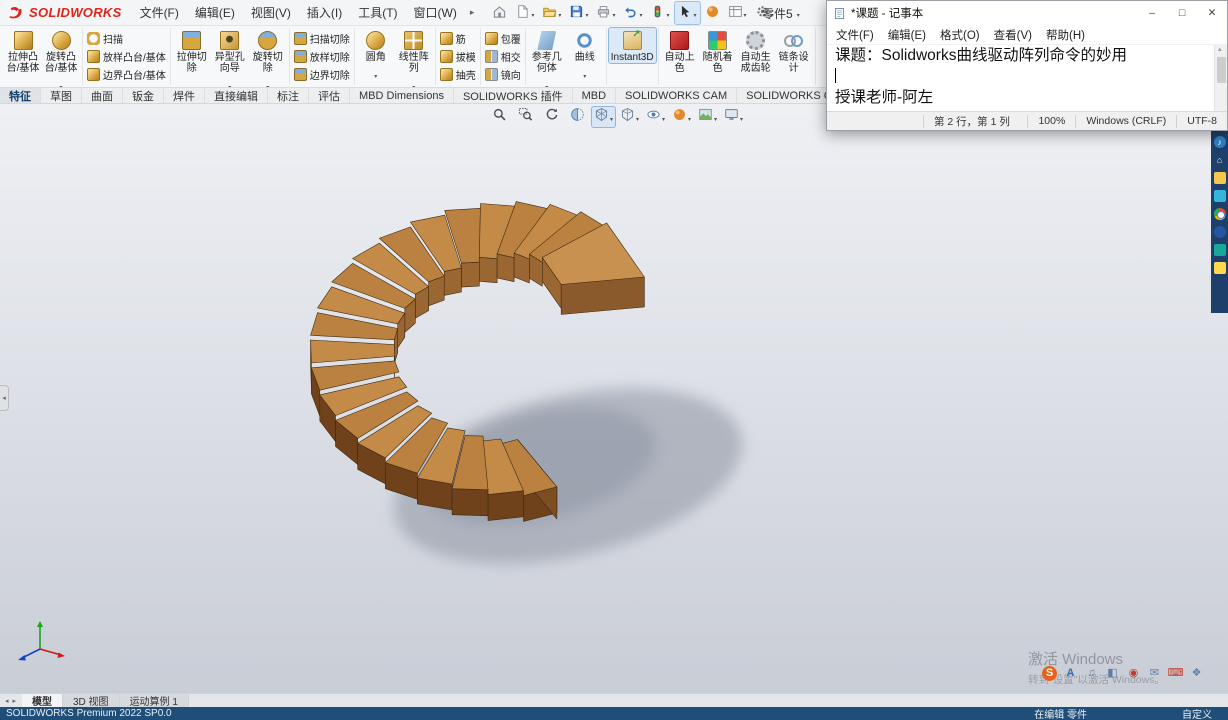  What do you see at coordinates (1219, 232) in the screenshot?
I see `dock-app-blue-icon` at bounding box center [1219, 232].